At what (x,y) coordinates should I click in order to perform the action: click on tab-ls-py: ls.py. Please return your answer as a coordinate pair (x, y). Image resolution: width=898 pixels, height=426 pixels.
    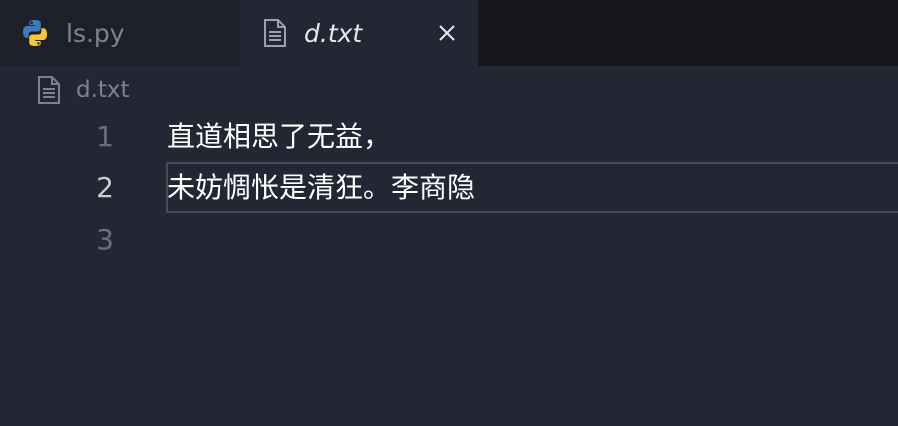
    Looking at the image, I should click on (120, 33).